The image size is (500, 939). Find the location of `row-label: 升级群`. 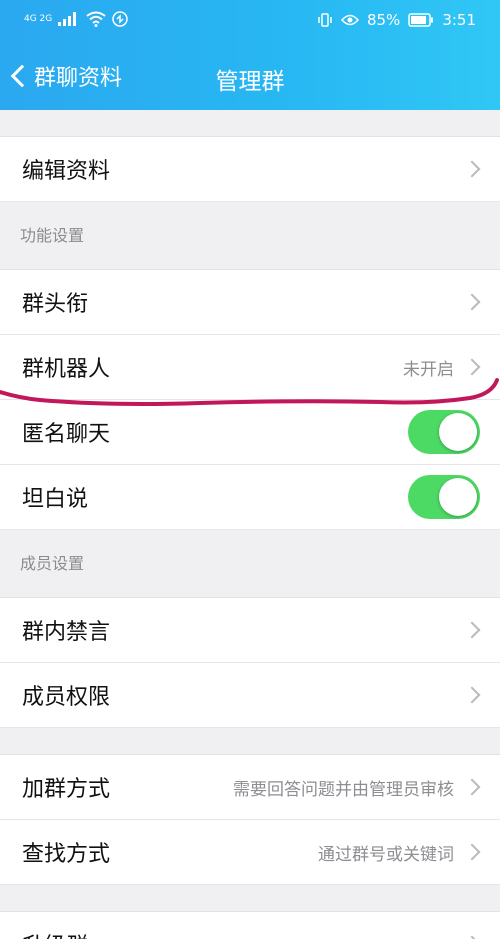

row-label: 升级群 is located at coordinates (55, 933).